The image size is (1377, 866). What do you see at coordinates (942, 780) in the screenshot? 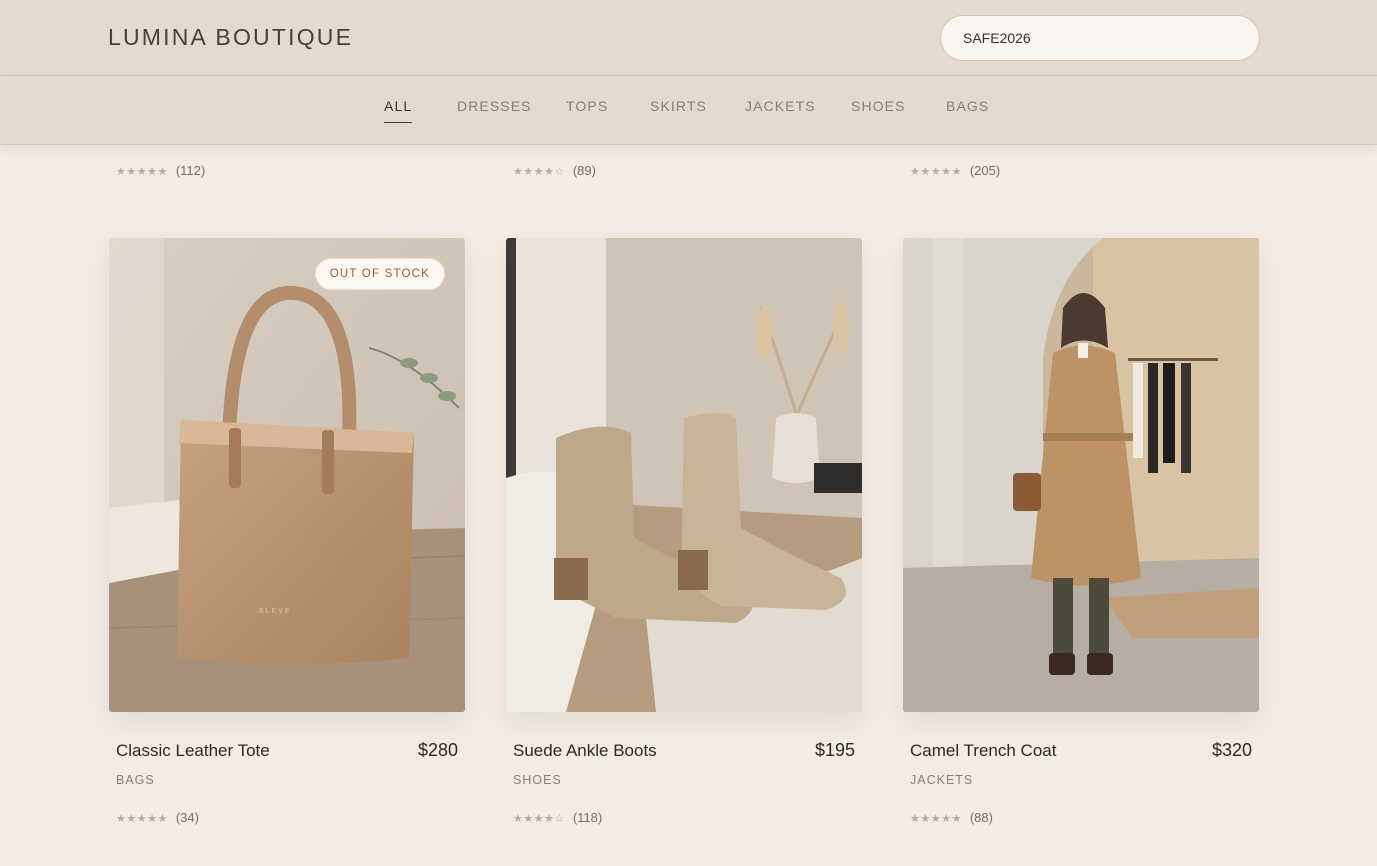
I see `product-category: JACKETS` at bounding box center [942, 780].